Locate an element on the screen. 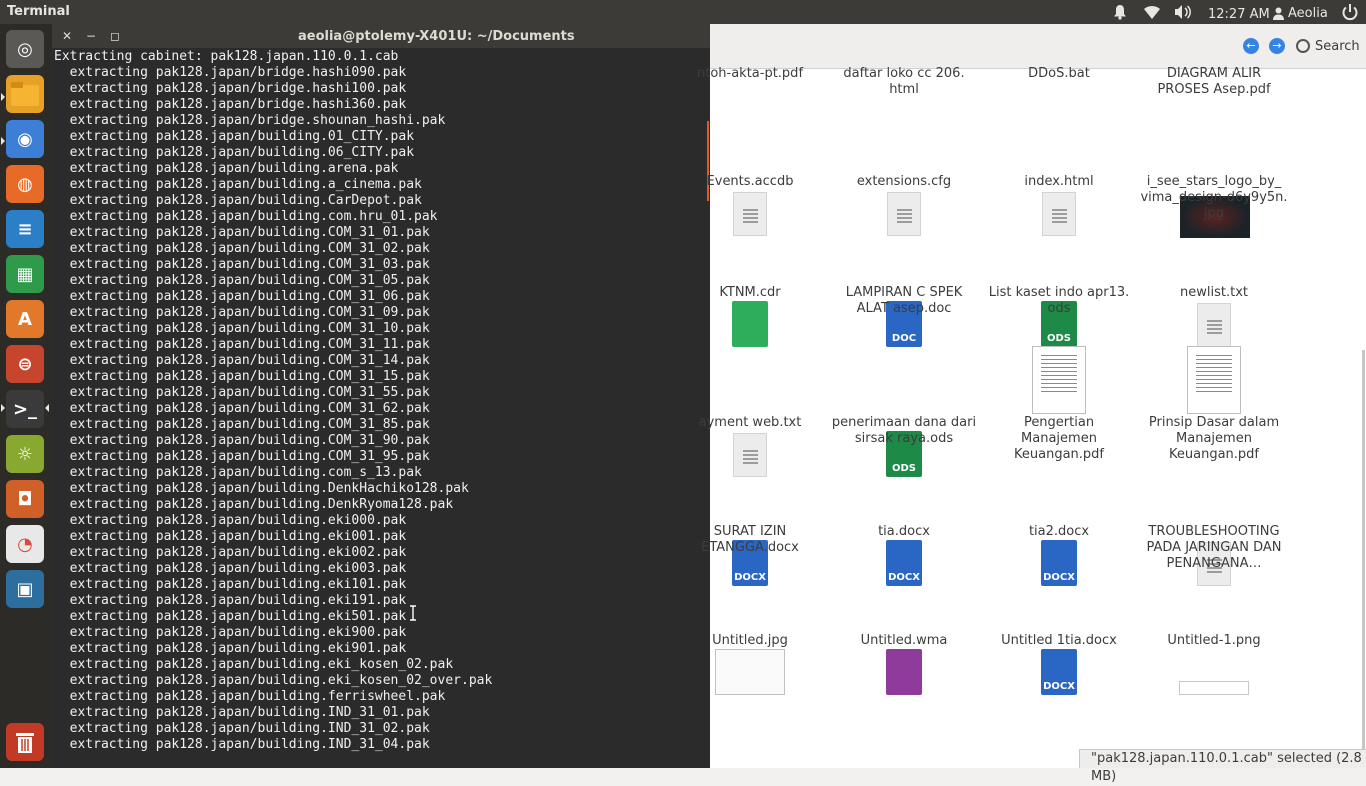  search-button: Search is located at coordinates (1328, 46).